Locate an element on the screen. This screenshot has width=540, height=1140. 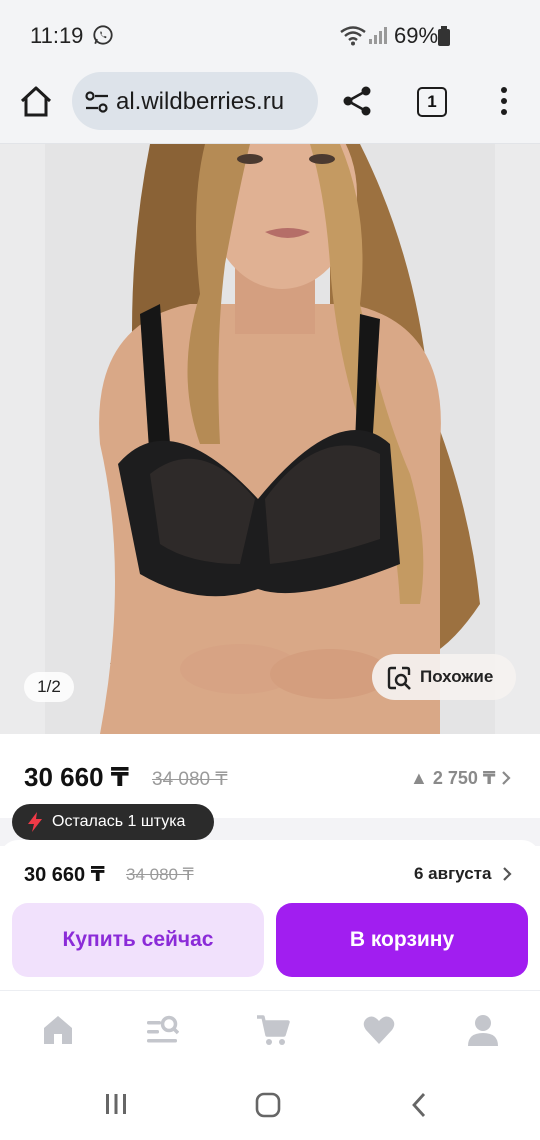
address-bar: al.wildberries.ru is located at coordinates (195, 101).